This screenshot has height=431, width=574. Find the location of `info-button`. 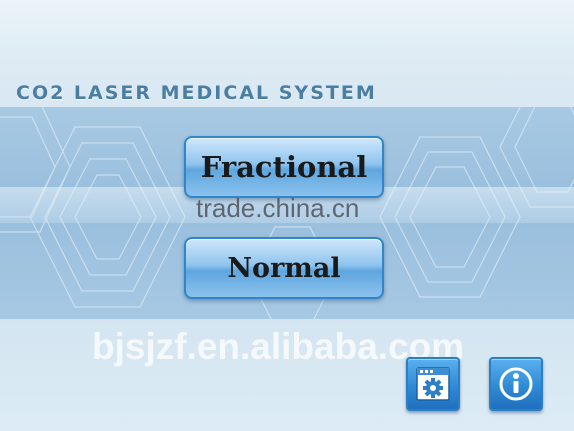

info-button is located at coordinates (516, 384).